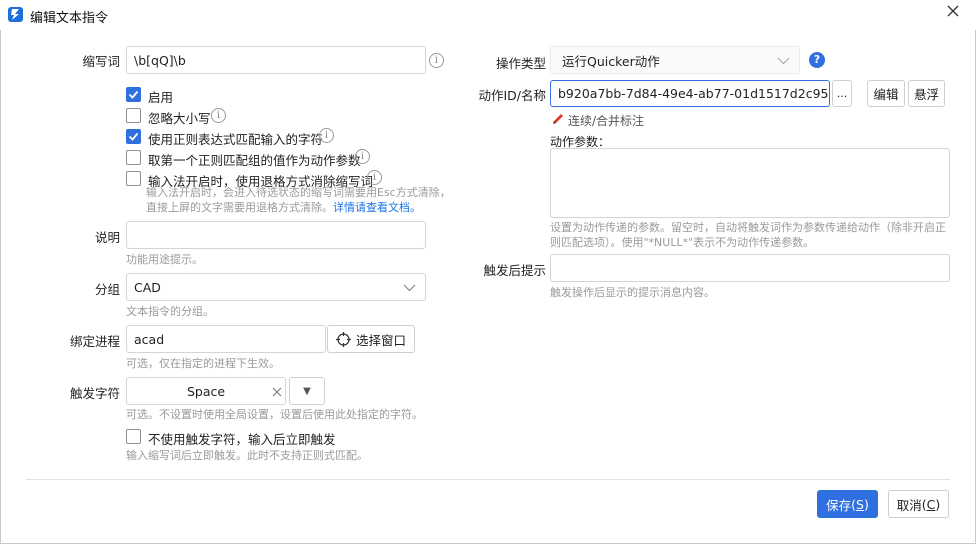 The width and height of the screenshot is (976, 544). What do you see at coordinates (218, 115) in the screenshot?
I see `ignore-case-info-icon: i` at bounding box center [218, 115].